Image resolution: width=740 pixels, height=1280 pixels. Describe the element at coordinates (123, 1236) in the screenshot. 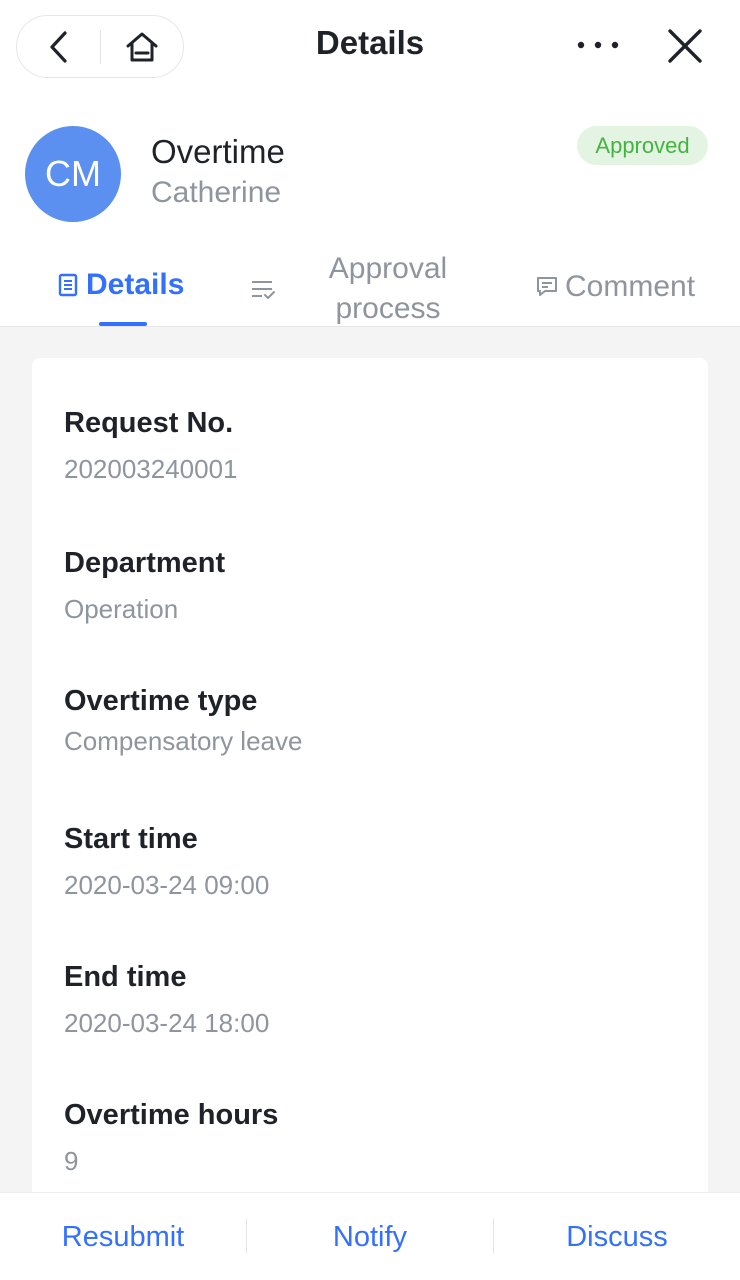

I see `resubmit-button: Resubmit` at that location.